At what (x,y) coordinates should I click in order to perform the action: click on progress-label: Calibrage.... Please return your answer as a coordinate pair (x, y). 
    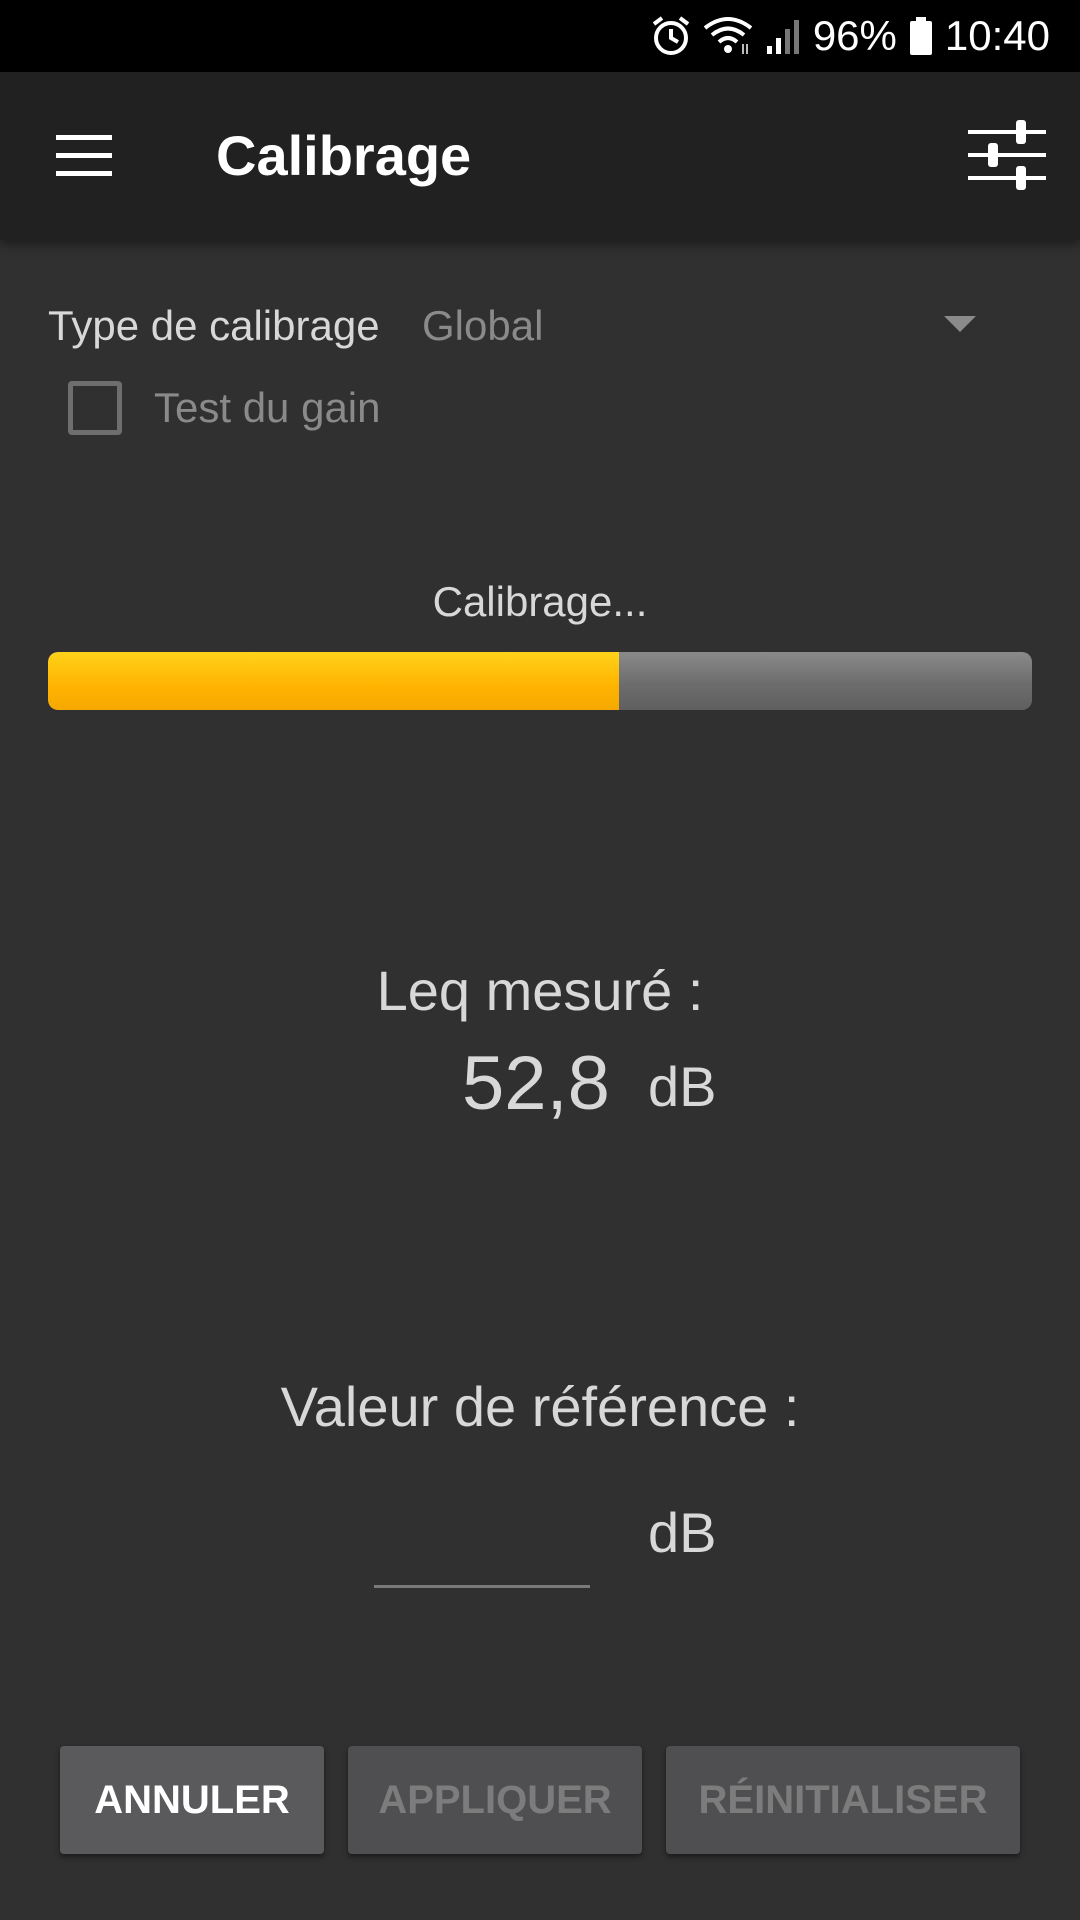
    Looking at the image, I should click on (540, 601).